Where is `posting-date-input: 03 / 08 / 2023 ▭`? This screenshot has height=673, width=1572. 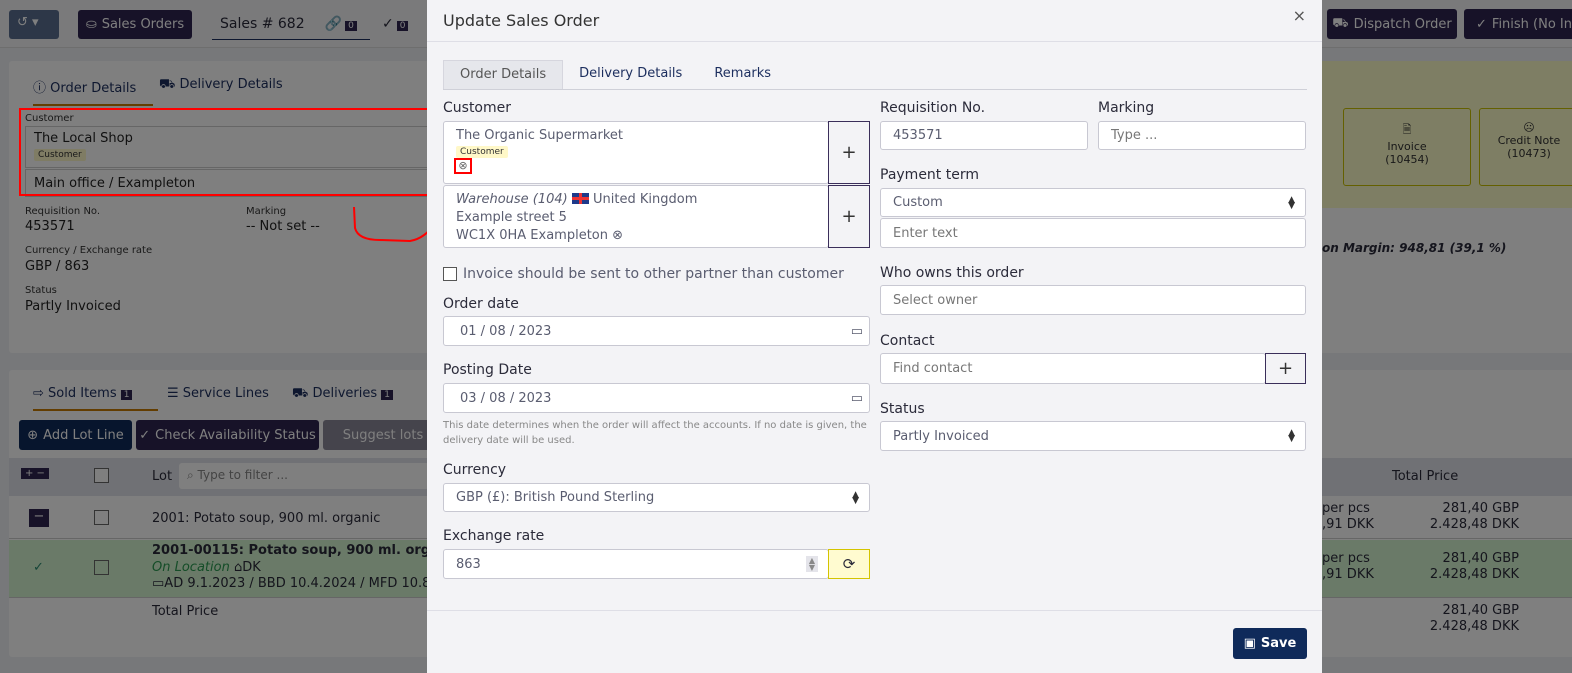
posting-date-input: 03 / 08 / 2023 ▭ is located at coordinates (656, 398).